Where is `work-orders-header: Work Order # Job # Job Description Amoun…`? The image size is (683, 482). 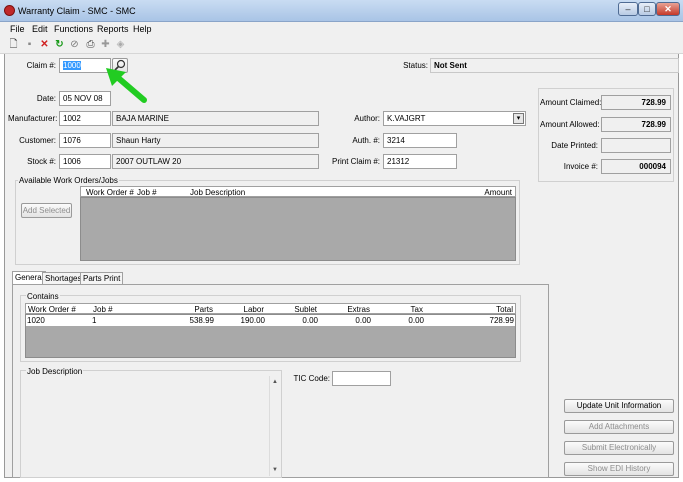
work-orders-header: Work Order # Job # Job Description Amoun… is located at coordinates (298, 191).